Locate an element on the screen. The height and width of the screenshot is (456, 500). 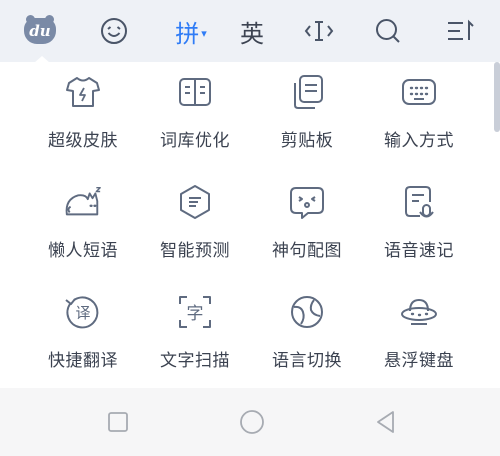
grid-item-label: 超级皮肤 is located at coordinates (83, 141).